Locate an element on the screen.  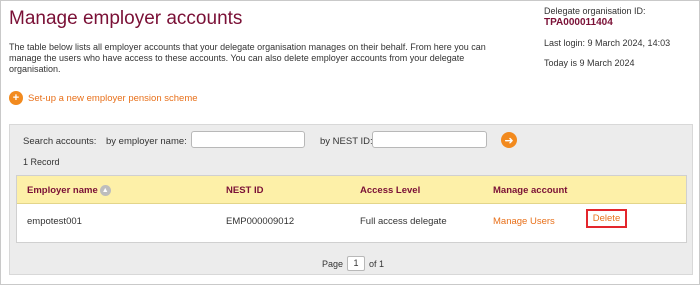
record-count: 1 Record is located at coordinates (41, 162).